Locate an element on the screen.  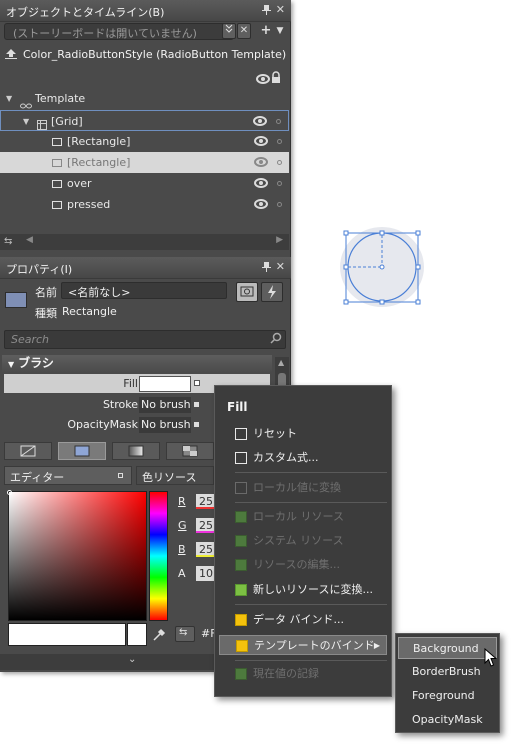
color-mode-button: ⇆ is located at coordinates (185, 634).